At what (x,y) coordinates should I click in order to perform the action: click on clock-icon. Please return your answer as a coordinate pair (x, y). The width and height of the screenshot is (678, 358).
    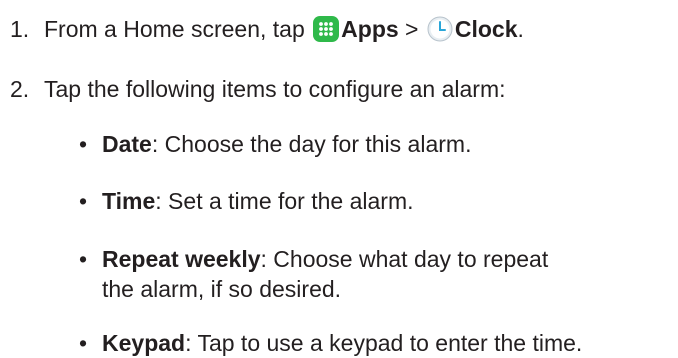
    Looking at the image, I should click on (440, 29).